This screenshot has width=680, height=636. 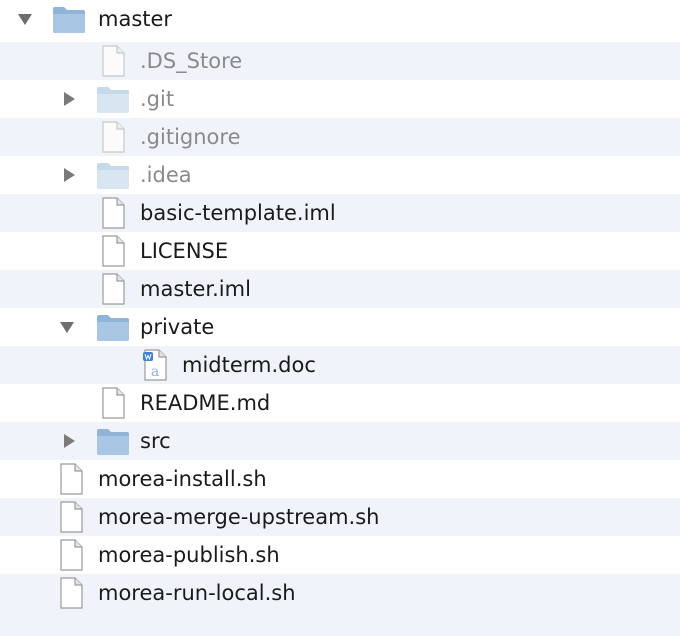 I want to click on tree-row-gitignore: .gitignore, so click(x=340, y=137).